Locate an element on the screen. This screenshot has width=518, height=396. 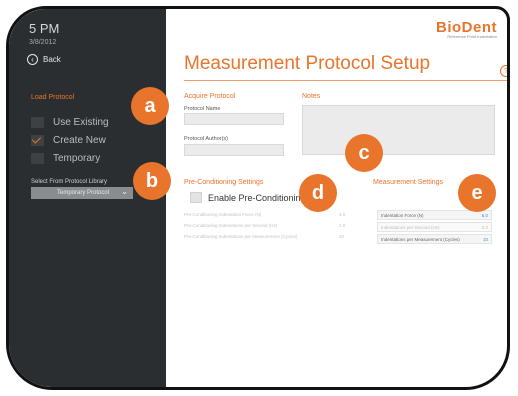
enable-preconditioning-checkbox: Enable Pre-Conditioning is located at coordinates (248, 197).